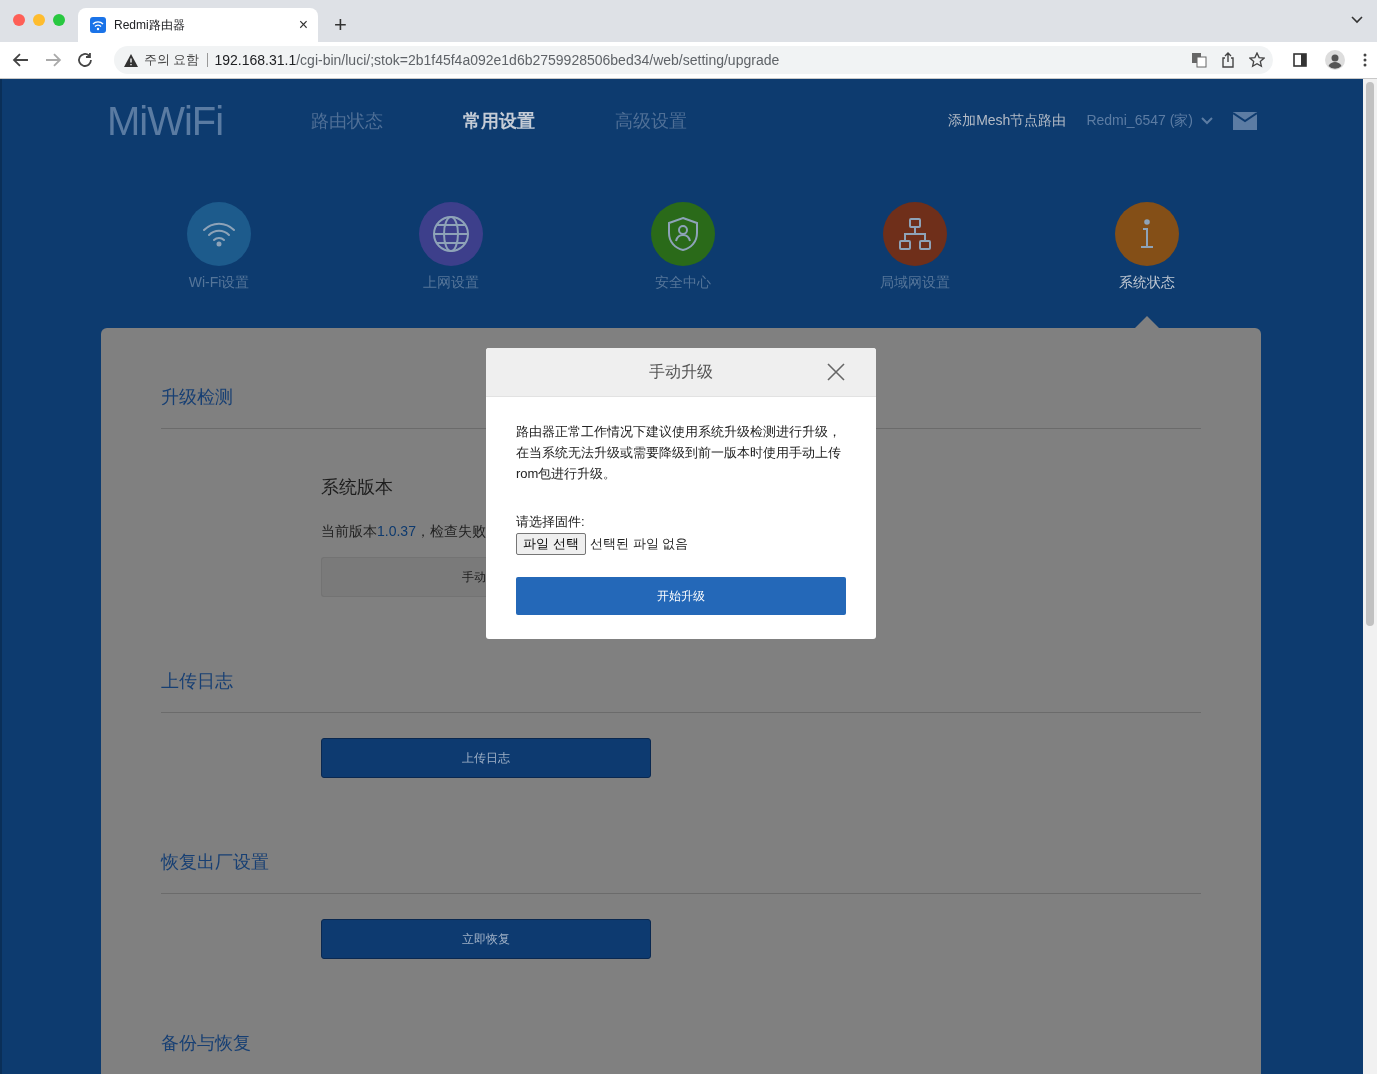  What do you see at coordinates (1335, 60) in the screenshot?
I see `profile-icon` at bounding box center [1335, 60].